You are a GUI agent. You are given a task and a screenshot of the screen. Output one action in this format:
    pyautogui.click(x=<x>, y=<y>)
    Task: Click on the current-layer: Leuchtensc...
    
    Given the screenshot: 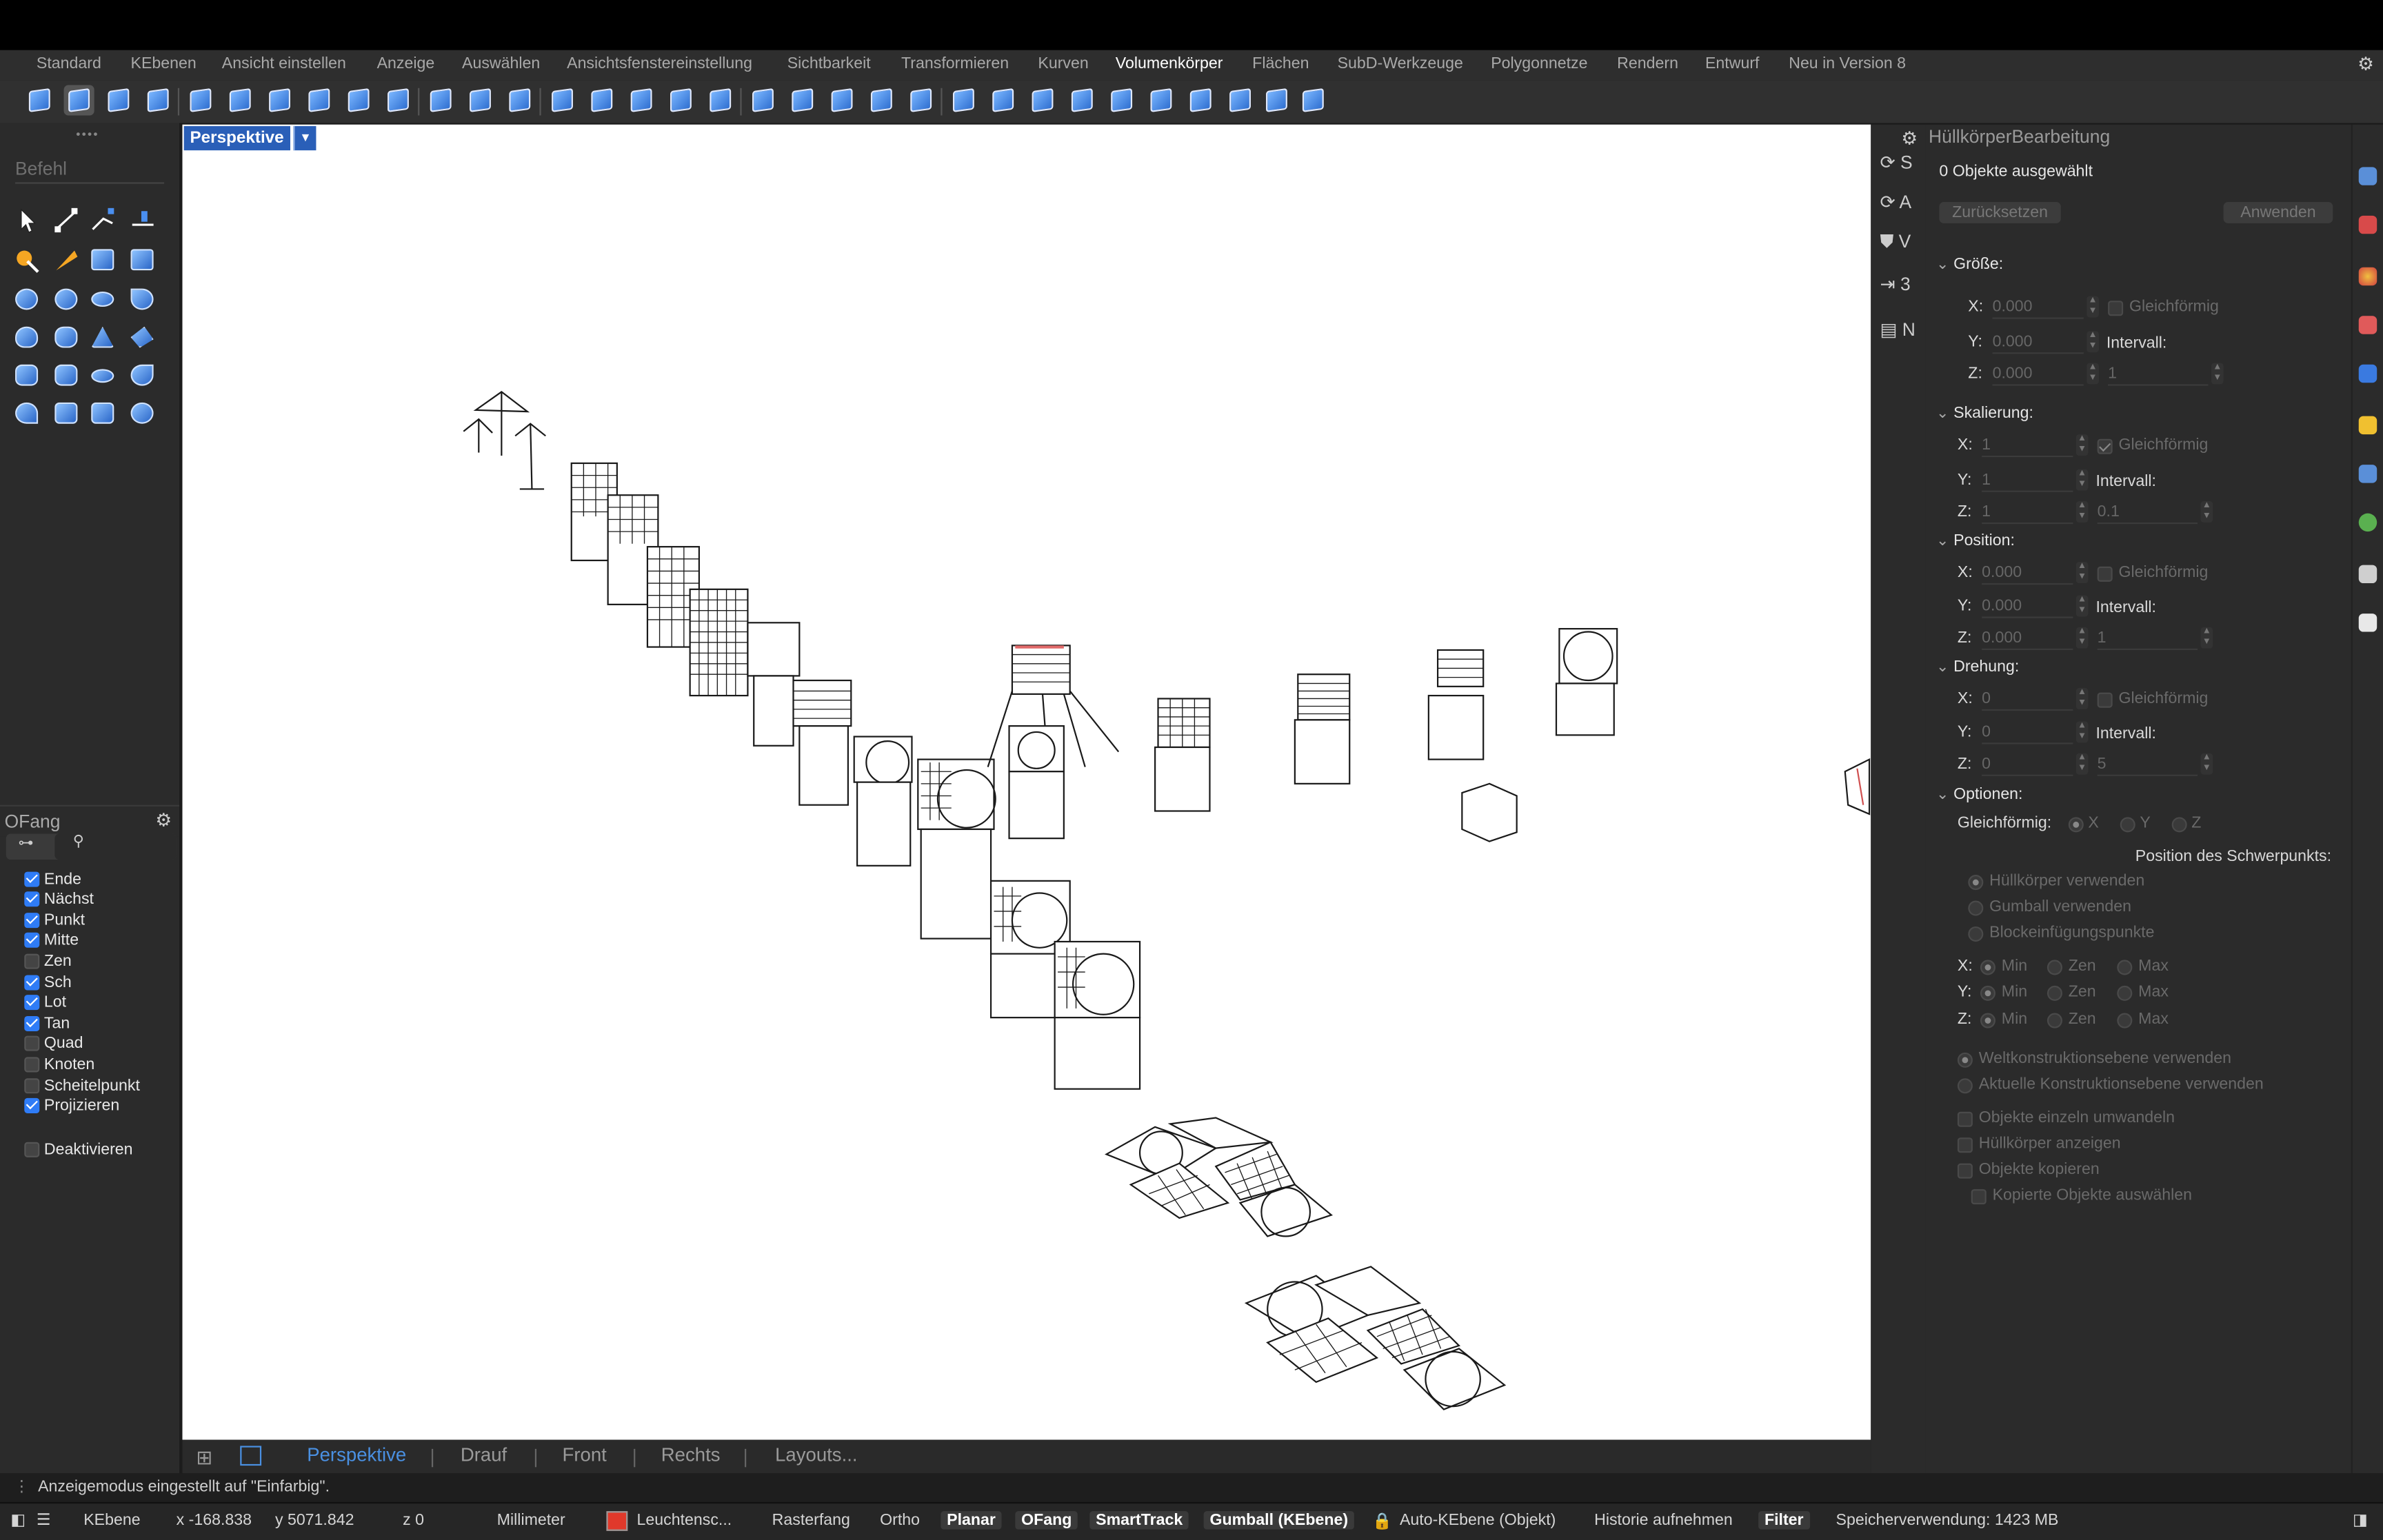 What is the action you would take?
    pyautogui.click(x=684, y=1520)
    